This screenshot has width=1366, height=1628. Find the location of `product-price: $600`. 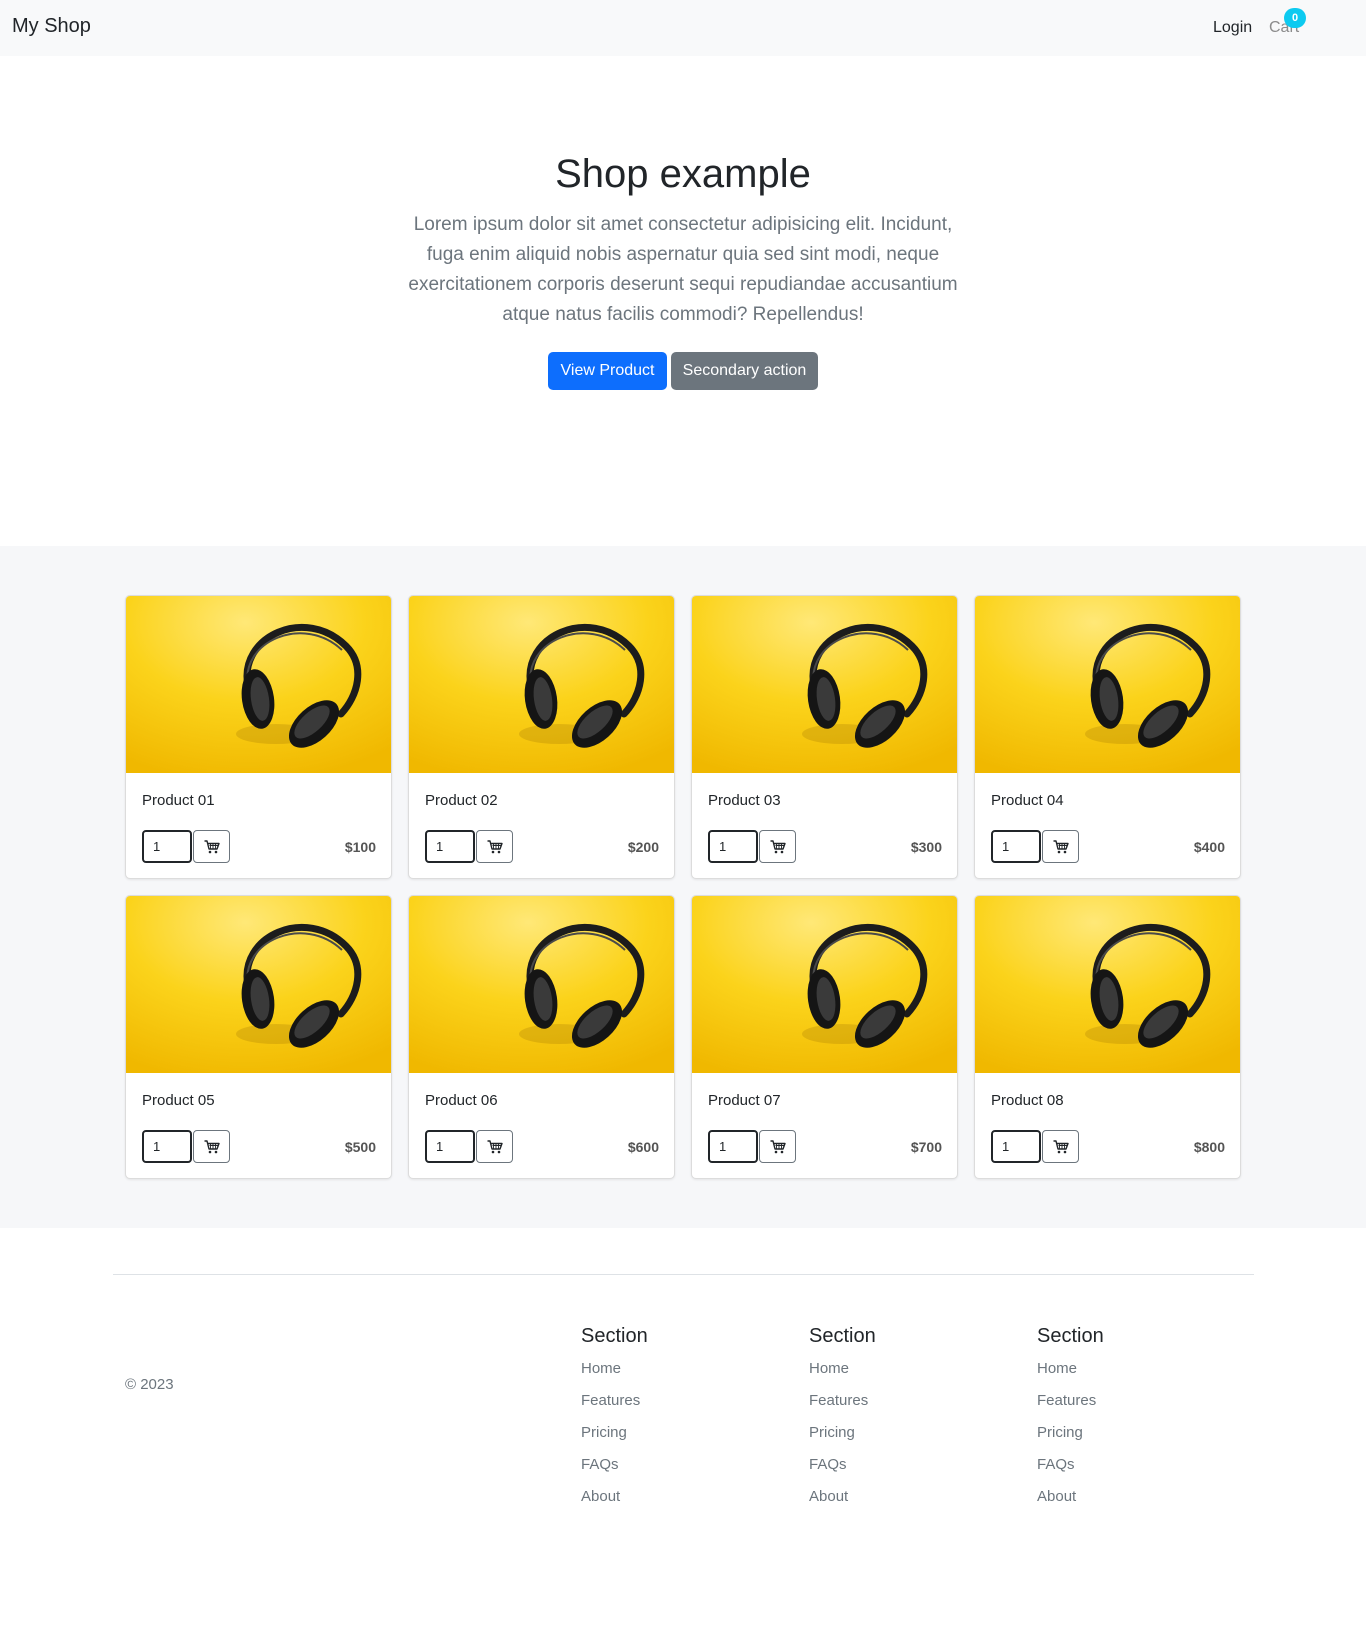

product-price: $600 is located at coordinates (643, 1147).